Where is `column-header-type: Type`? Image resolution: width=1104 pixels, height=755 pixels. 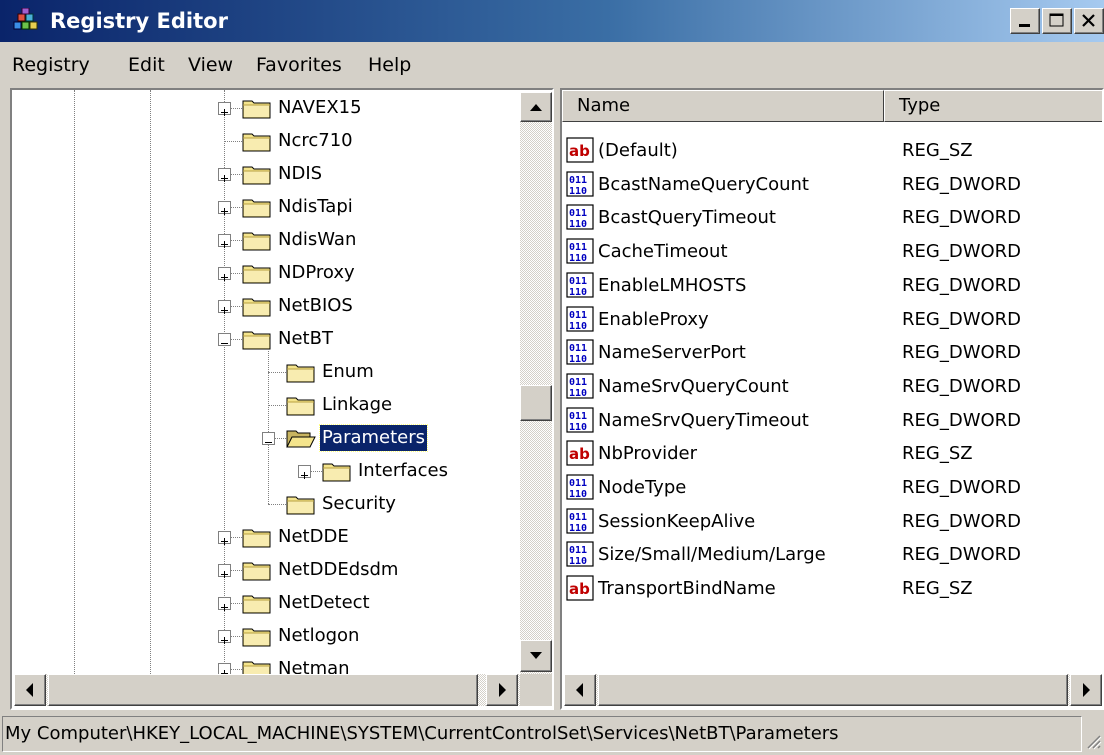 column-header-type: Type is located at coordinates (993, 106).